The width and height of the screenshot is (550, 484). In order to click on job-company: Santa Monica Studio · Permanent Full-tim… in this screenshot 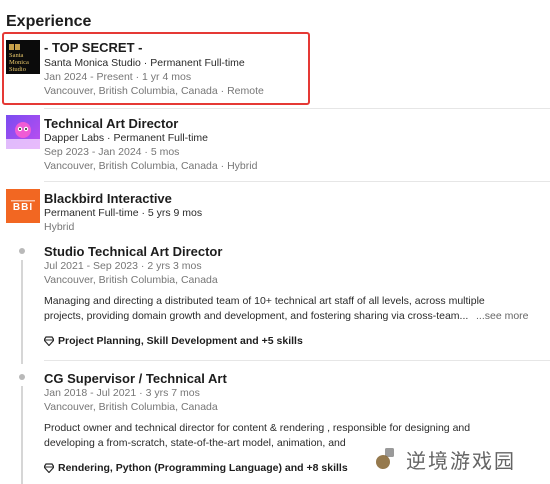, I will do `click(144, 63)`.